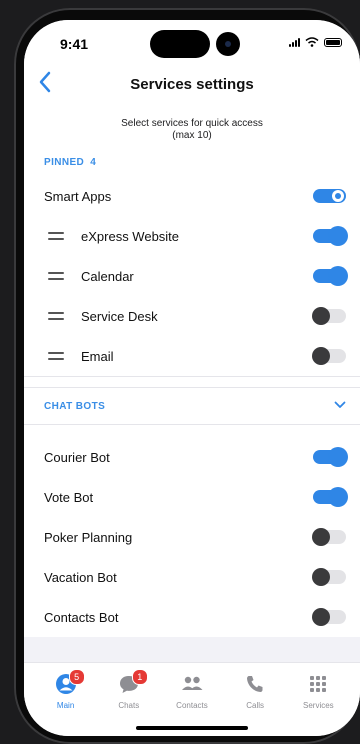  I want to click on signal-icon, so click(294, 42).